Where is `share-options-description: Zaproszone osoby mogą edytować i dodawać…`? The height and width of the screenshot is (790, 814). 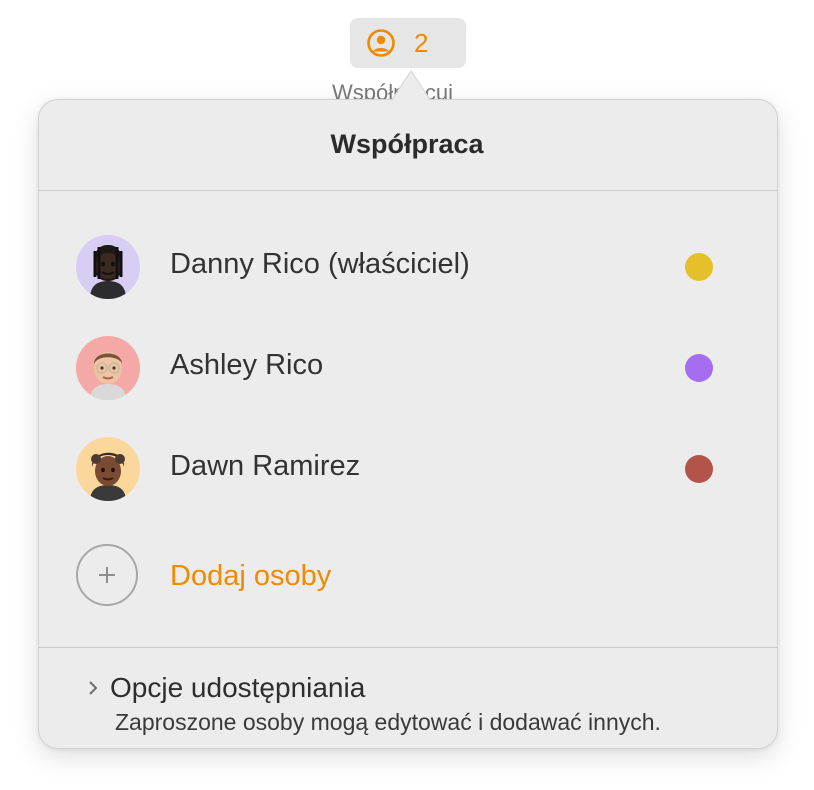
share-options-description: Zaproszone osoby mogą edytować i dodawać… is located at coordinates (388, 722).